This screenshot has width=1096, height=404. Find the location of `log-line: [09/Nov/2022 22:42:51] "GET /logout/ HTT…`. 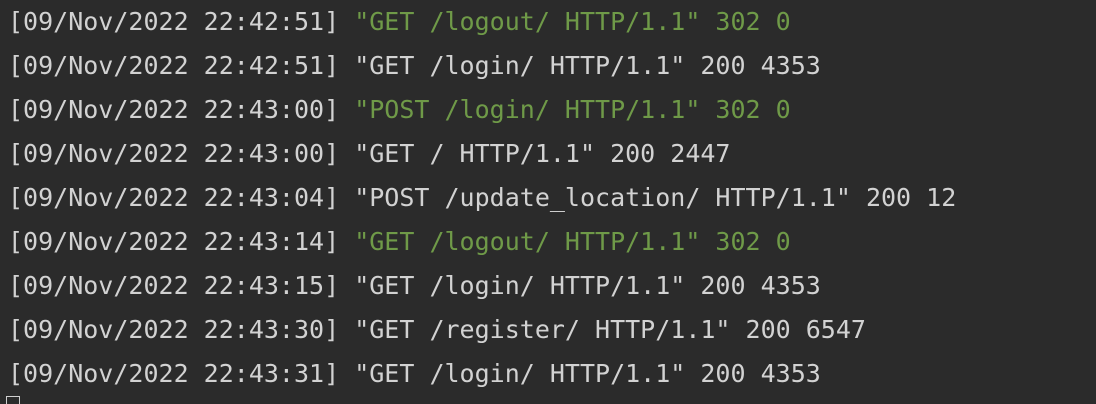

log-line: [09/Nov/2022 22:42:51] "GET /logout/ HTT… is located at coordinates (399, 22).